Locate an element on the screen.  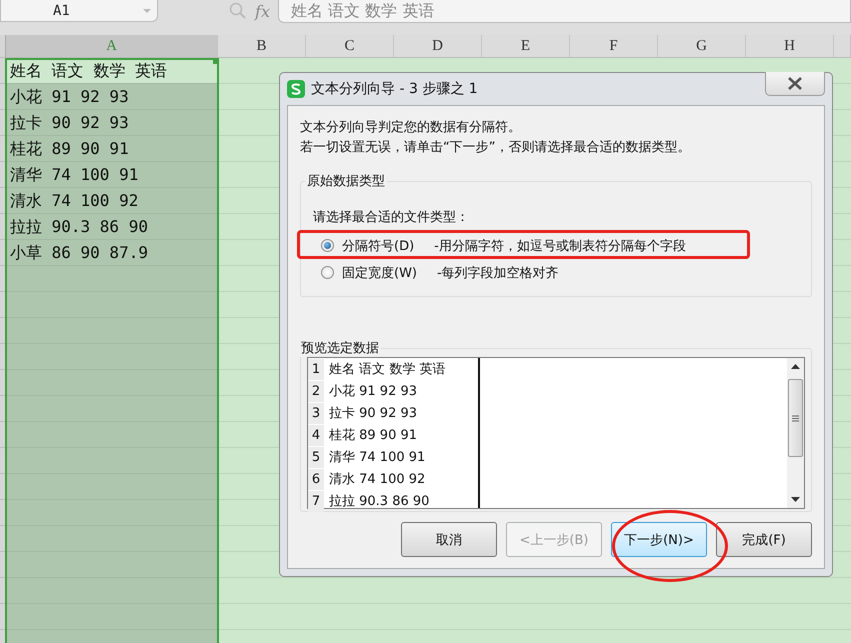
preview-title: 预览选定数据 is located at coordinates (340, 348).